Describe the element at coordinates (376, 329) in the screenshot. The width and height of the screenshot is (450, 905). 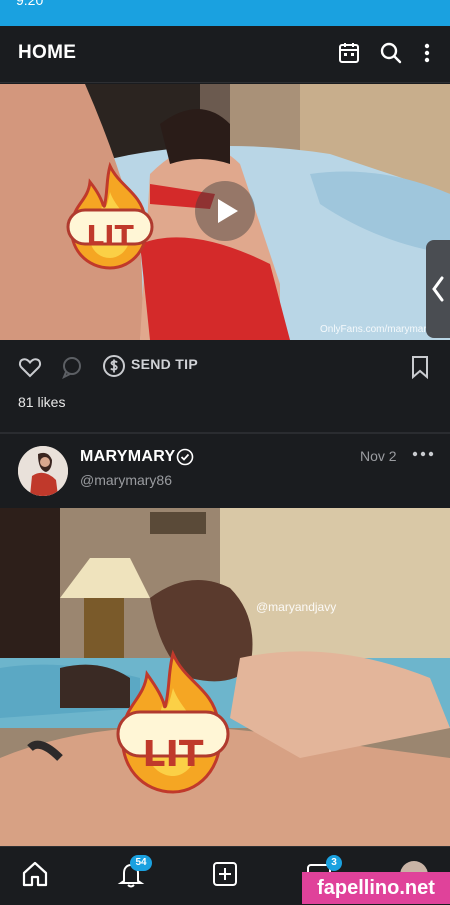
I see `video-watermark: OnlyFans.com/marymary` at that location.